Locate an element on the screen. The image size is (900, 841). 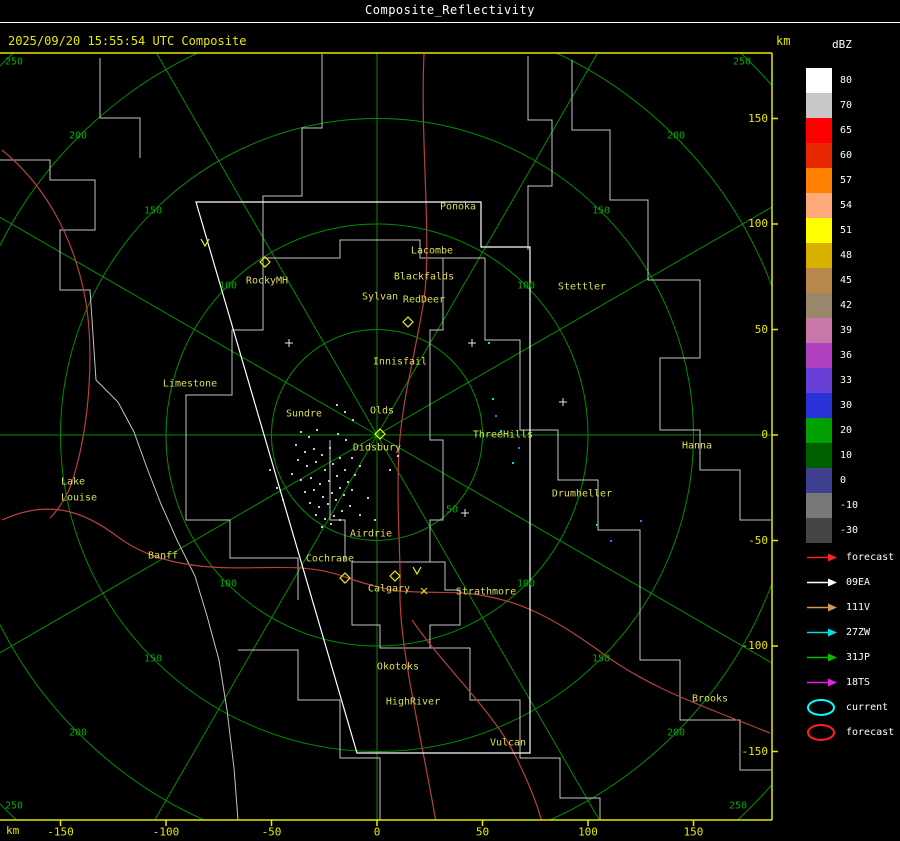
place-label: Olds is located at coordinates (382, 411).